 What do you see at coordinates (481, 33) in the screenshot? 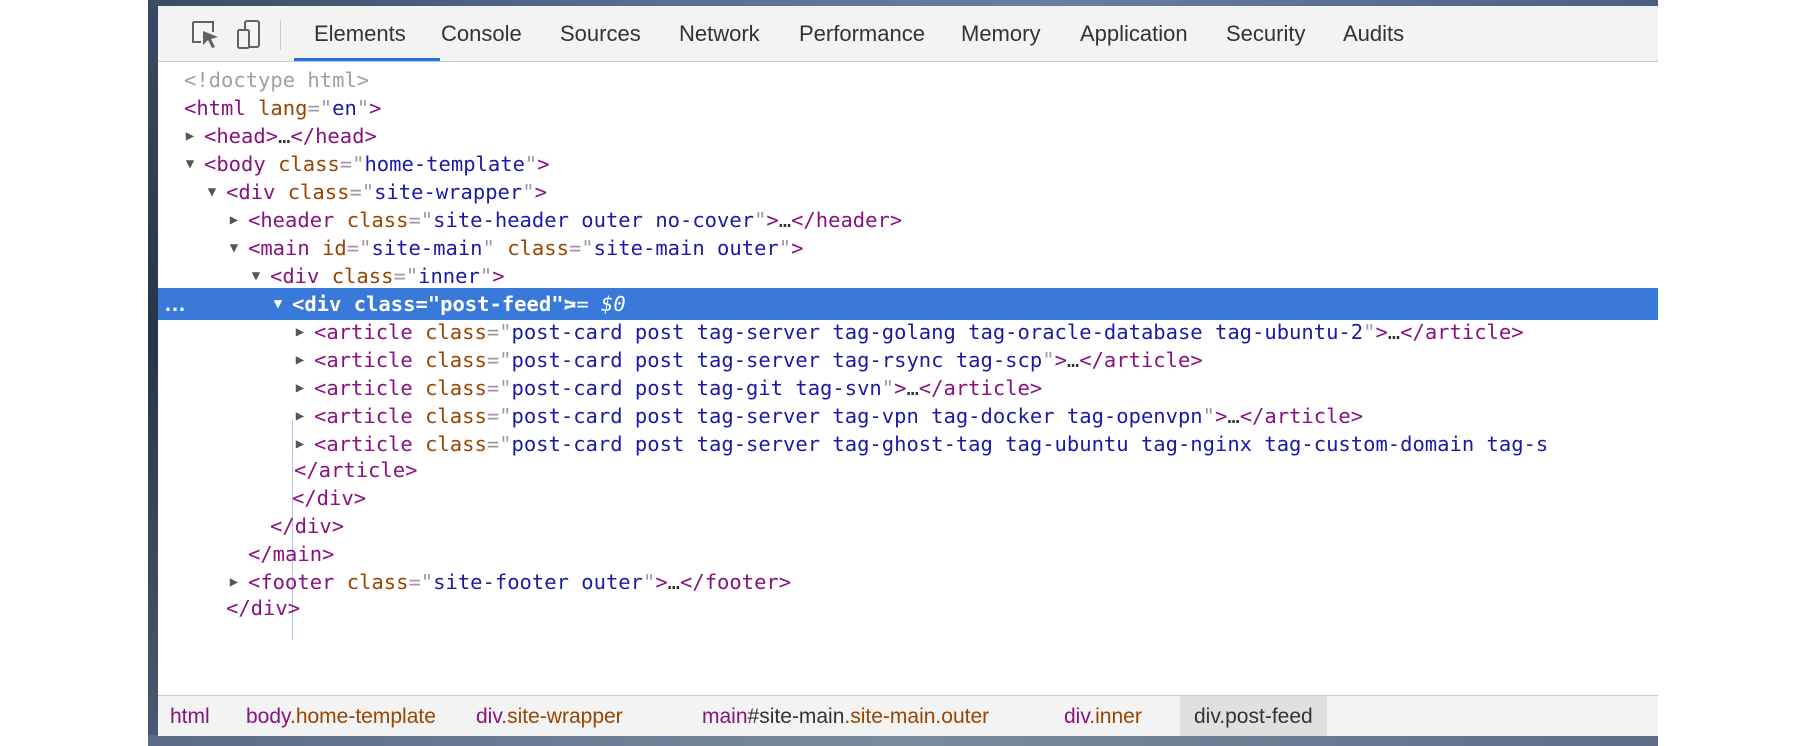
I see `tab-console: Console` at bounding box center [481, 33].